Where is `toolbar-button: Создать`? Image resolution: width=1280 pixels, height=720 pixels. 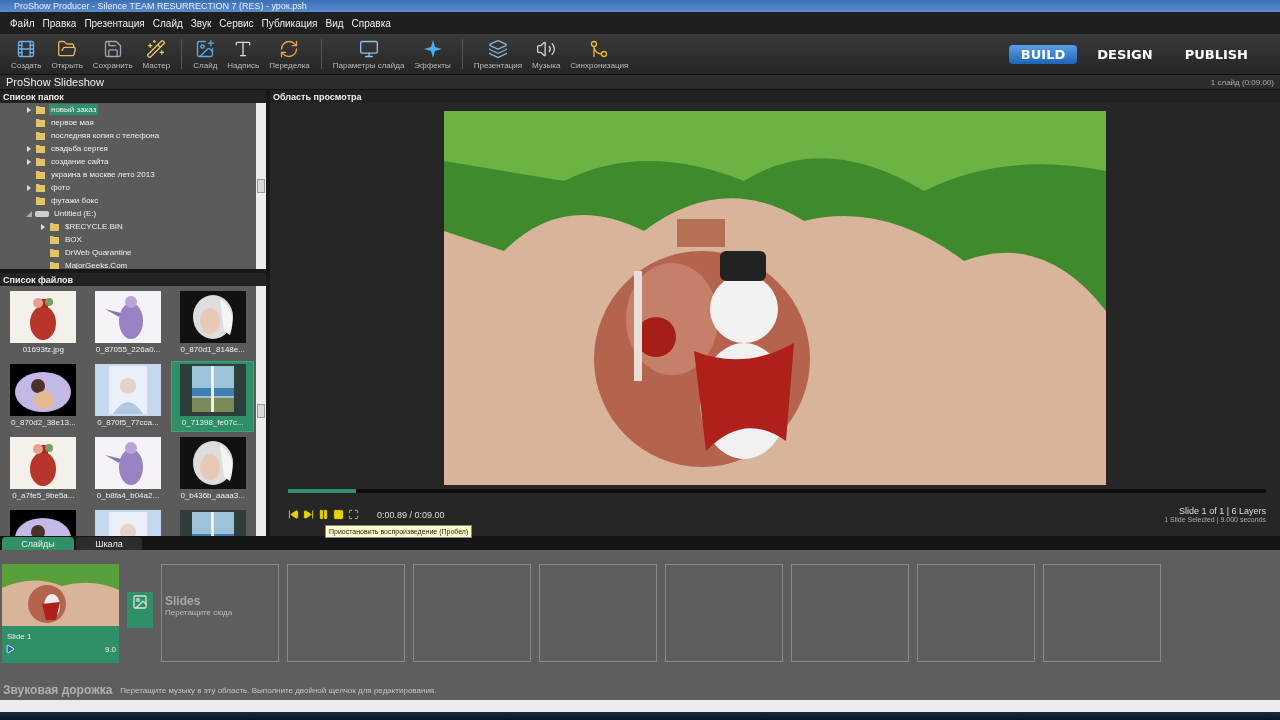 toolbar-button: Создать is located at coordinates (26, 54).